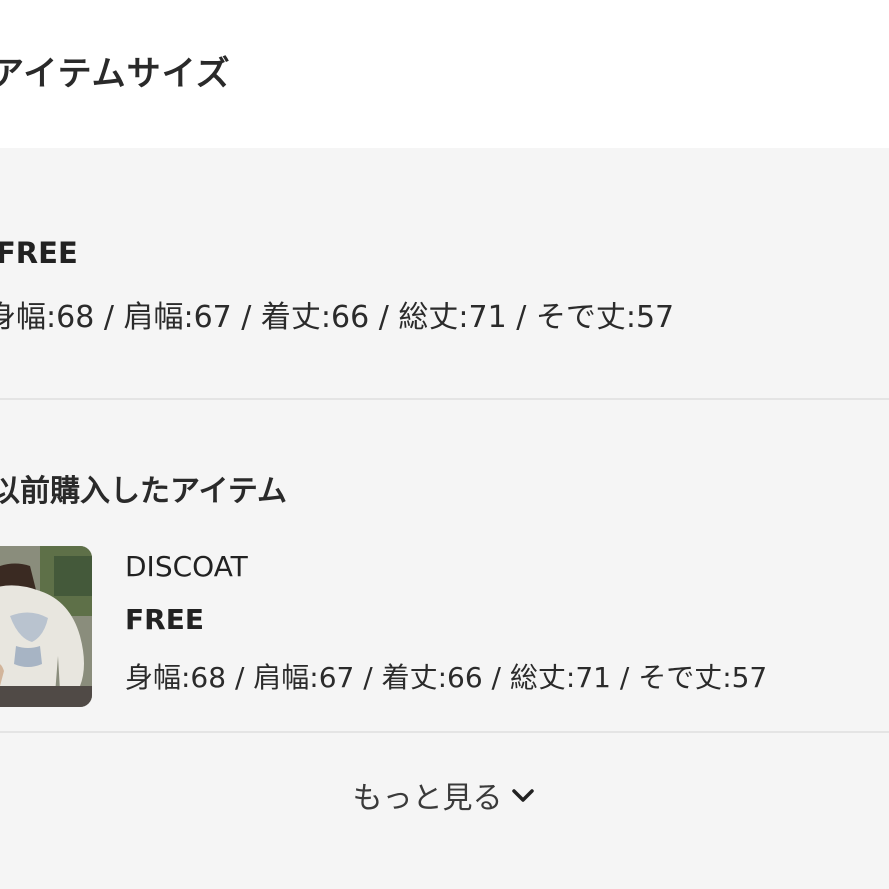 The height and width of the screenshot is (889, 889). I want to click on size-dimensions: 身幅:68 / 肩幅:67 / 着丈:66 / 総丈:71 / そで丈:57, so click(337, 317).